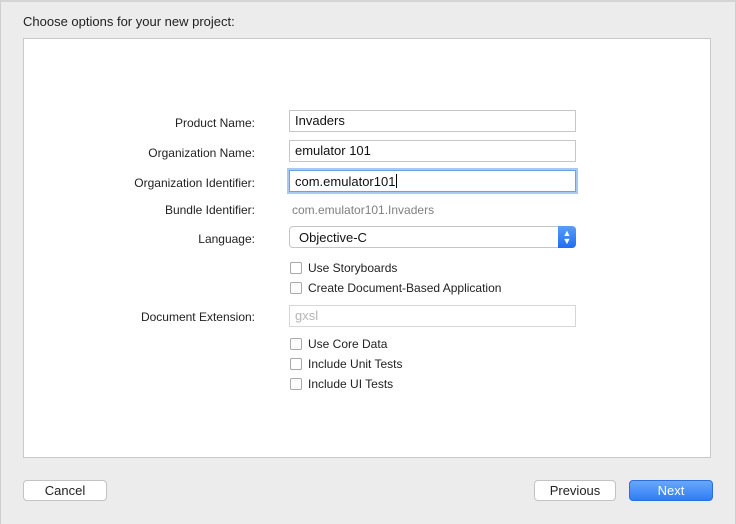 Image resolution: width=736 pixels, height=524 pixels. What do you see at coordinates (432, 181) in the screenshot?
I see `organization-identifier-field: com.emulator101` at bounding box center [432, 181].